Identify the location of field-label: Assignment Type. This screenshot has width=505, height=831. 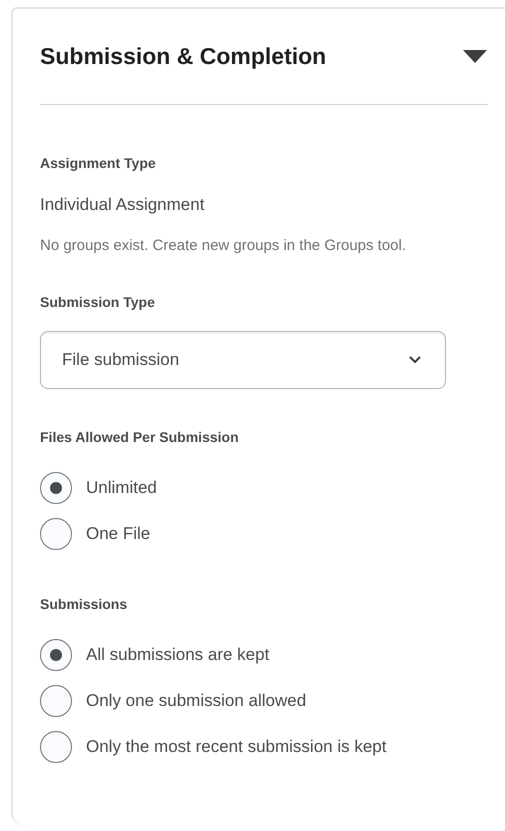
(98, 163).